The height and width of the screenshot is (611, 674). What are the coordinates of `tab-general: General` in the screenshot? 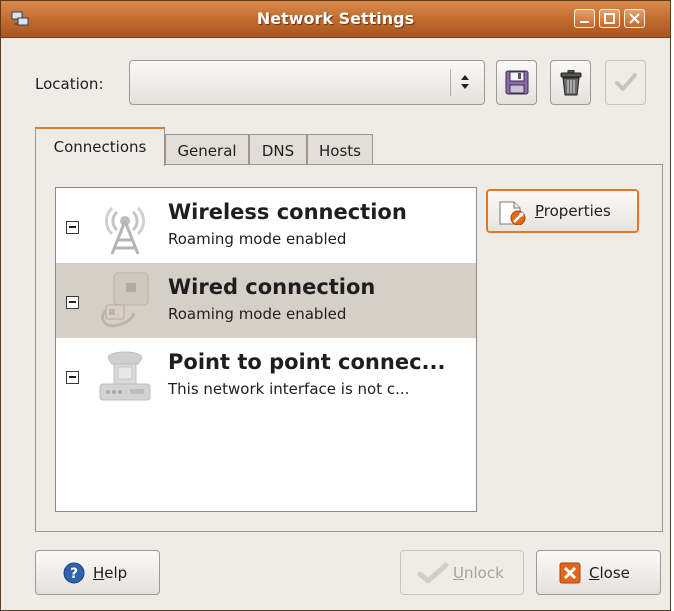 It's located at (207, 149).